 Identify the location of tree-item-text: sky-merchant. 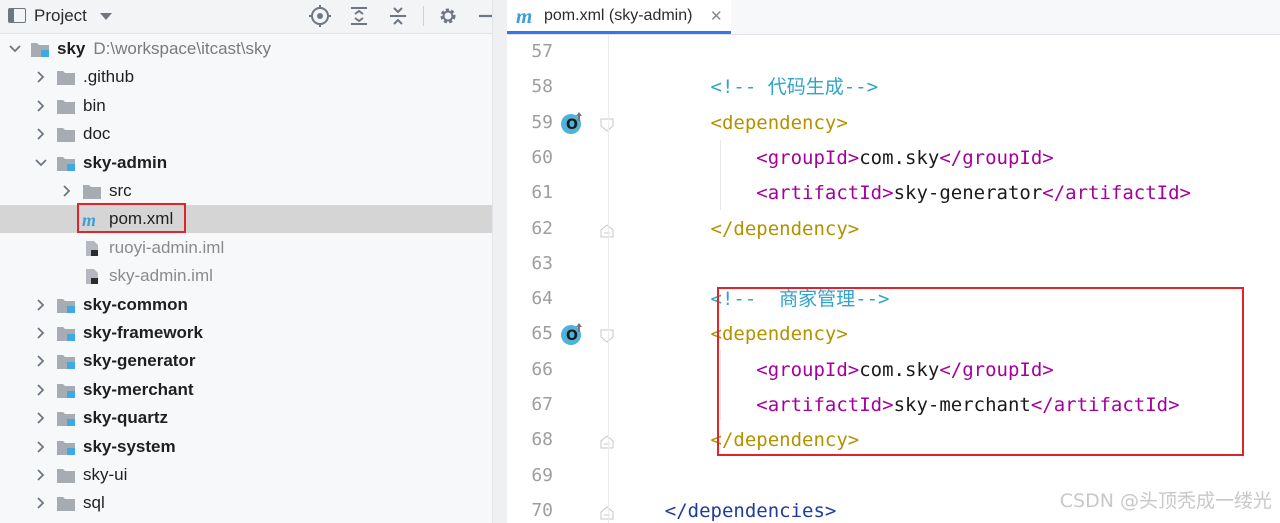
(138, 389).